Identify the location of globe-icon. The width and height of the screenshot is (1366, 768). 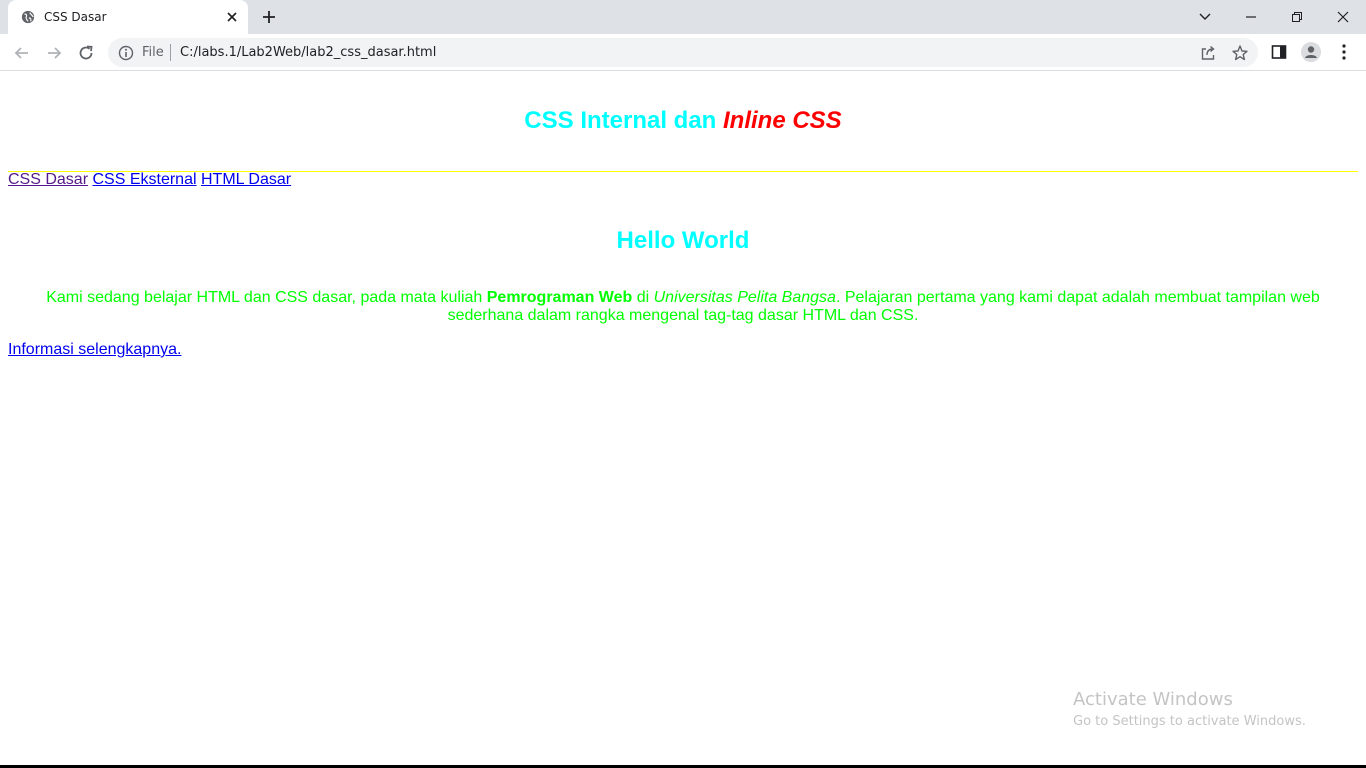
(28, 17).